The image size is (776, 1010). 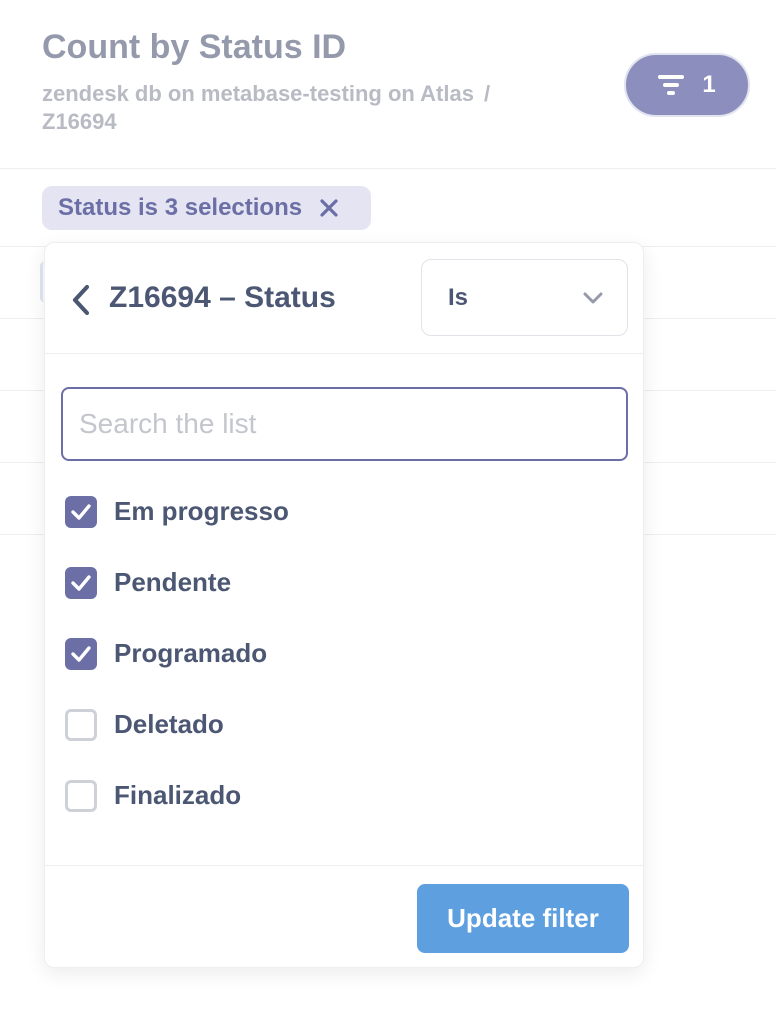 I want to click on checkbox-option: Deletado, so click(x=345, y=724).